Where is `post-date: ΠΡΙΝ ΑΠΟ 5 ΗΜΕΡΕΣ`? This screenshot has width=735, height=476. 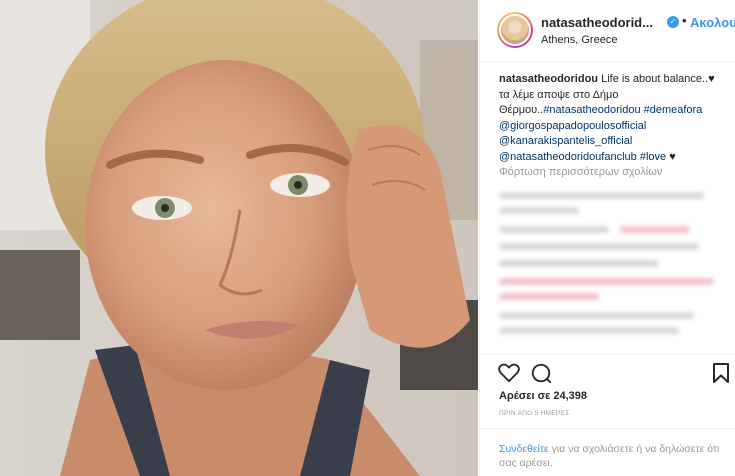
post-date: ΠΡΙΝ ΑΠΟ 5 ΗΜΕΡΕΣ is located at coordinates (534, 413).